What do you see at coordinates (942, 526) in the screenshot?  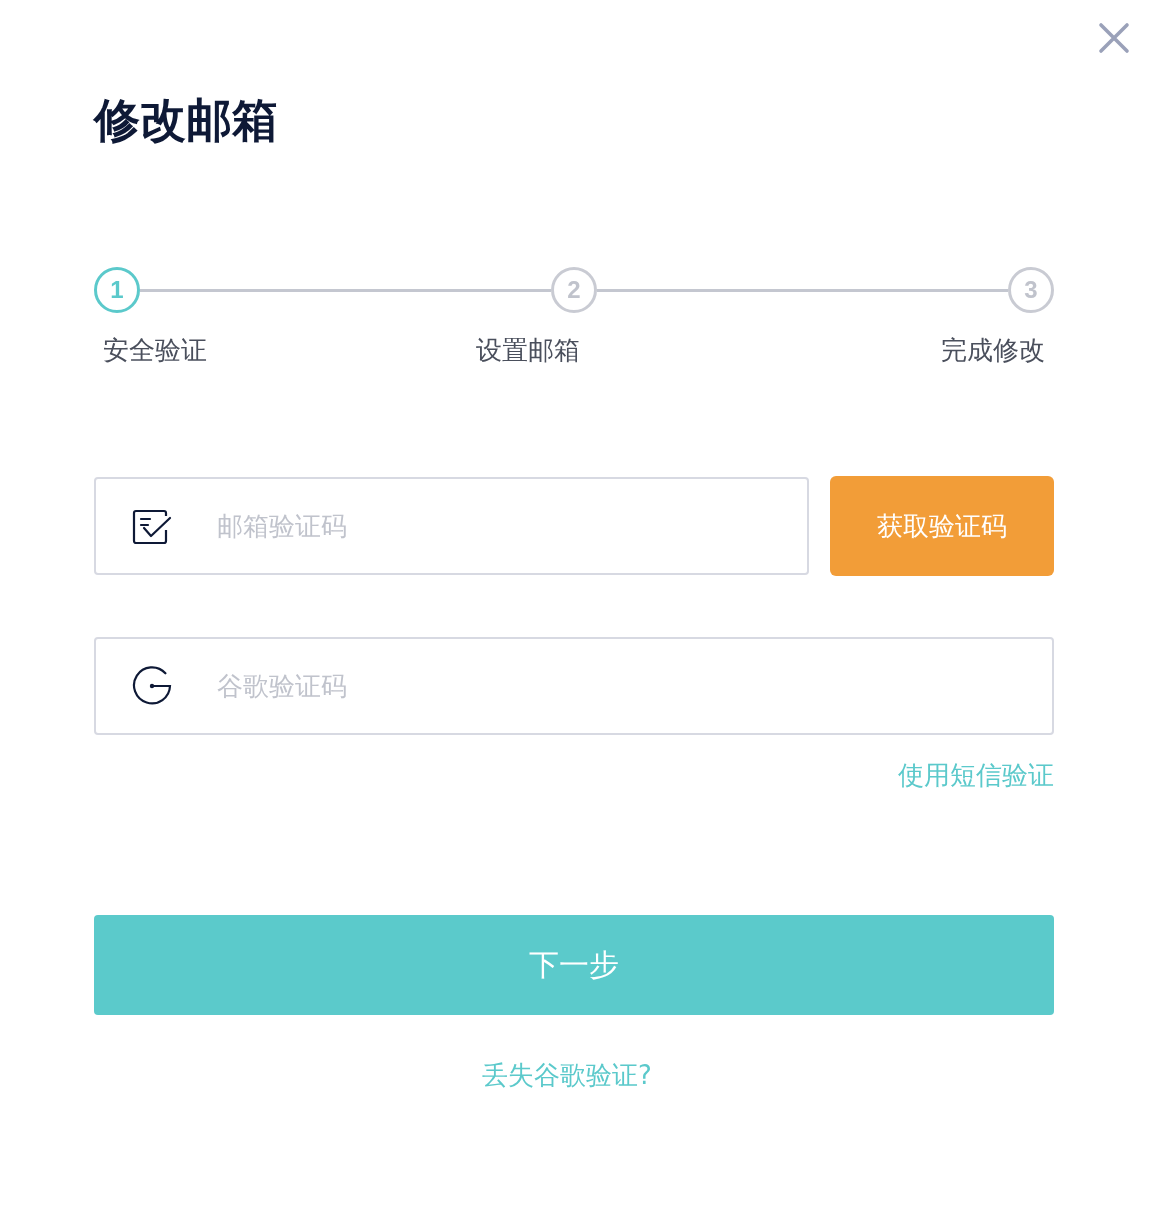 I see `get-code-button: 获取验证码` at bounding box center [942, 526].